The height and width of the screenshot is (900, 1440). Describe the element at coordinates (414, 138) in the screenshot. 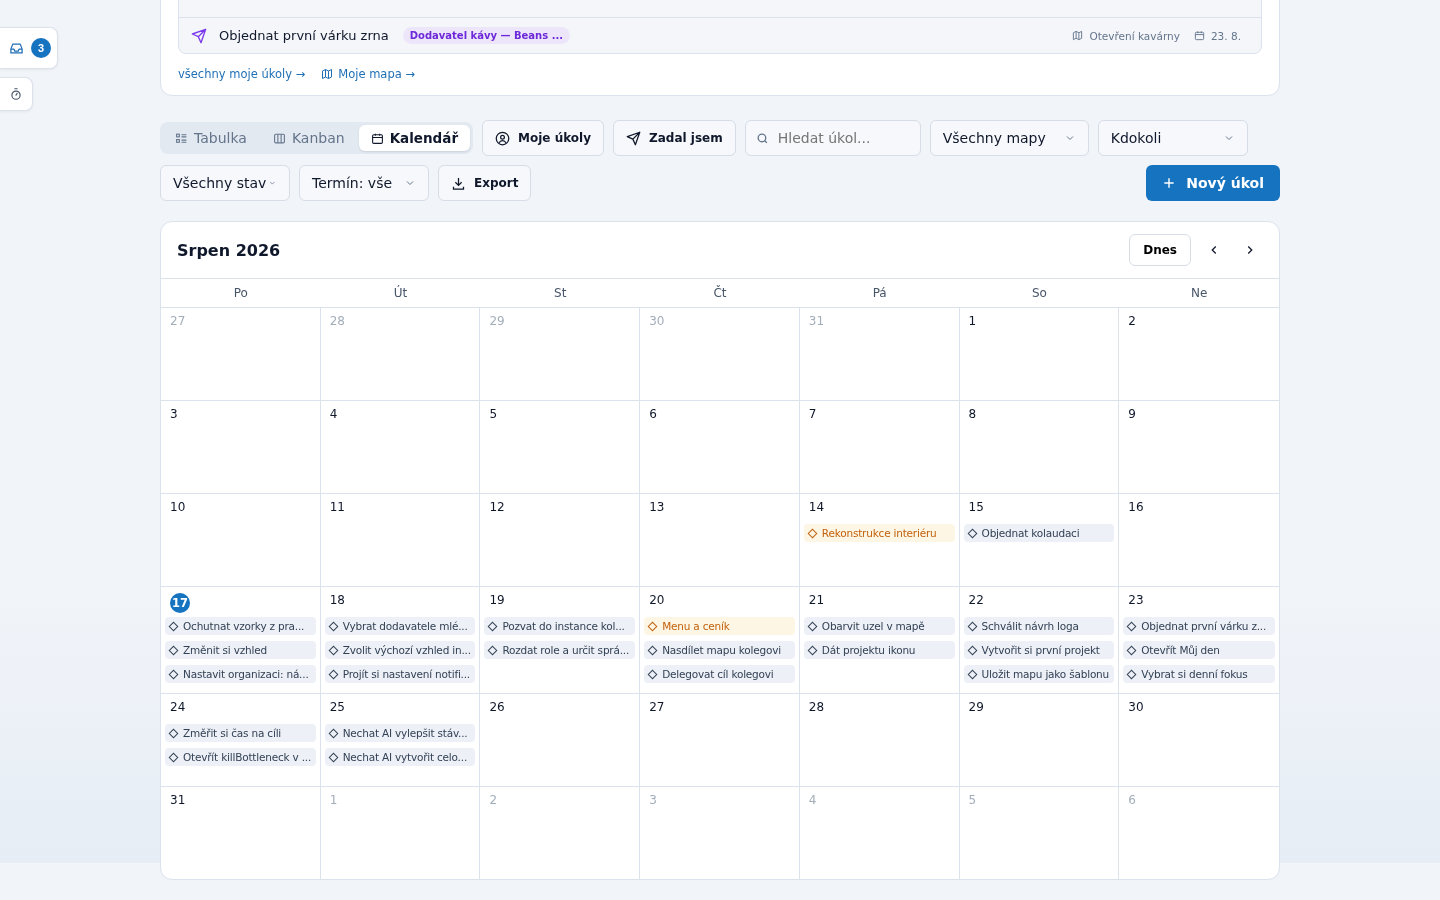

I see `view-tab: Kalendář` at that location.